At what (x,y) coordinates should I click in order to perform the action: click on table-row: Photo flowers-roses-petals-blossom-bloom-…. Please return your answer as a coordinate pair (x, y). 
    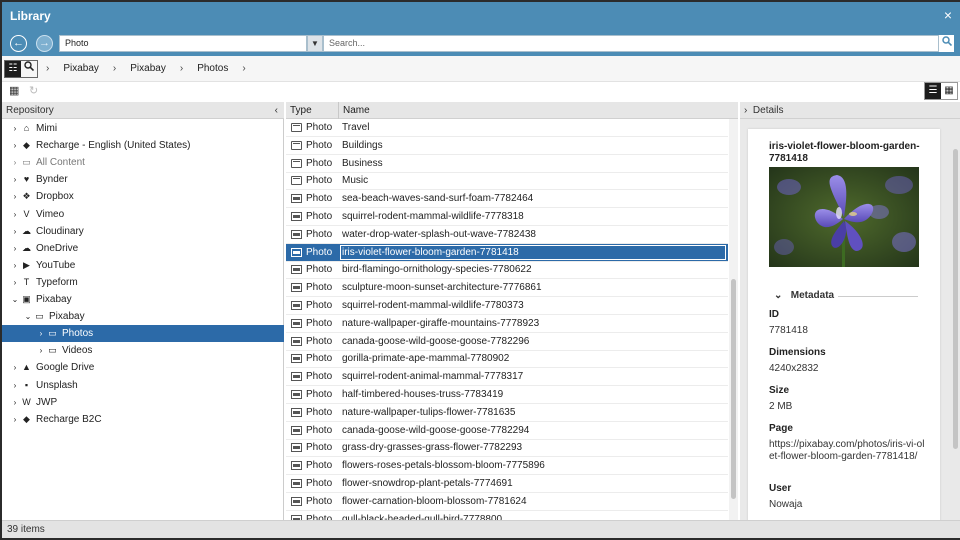
    Looking at the image, I should click on (507, 466).